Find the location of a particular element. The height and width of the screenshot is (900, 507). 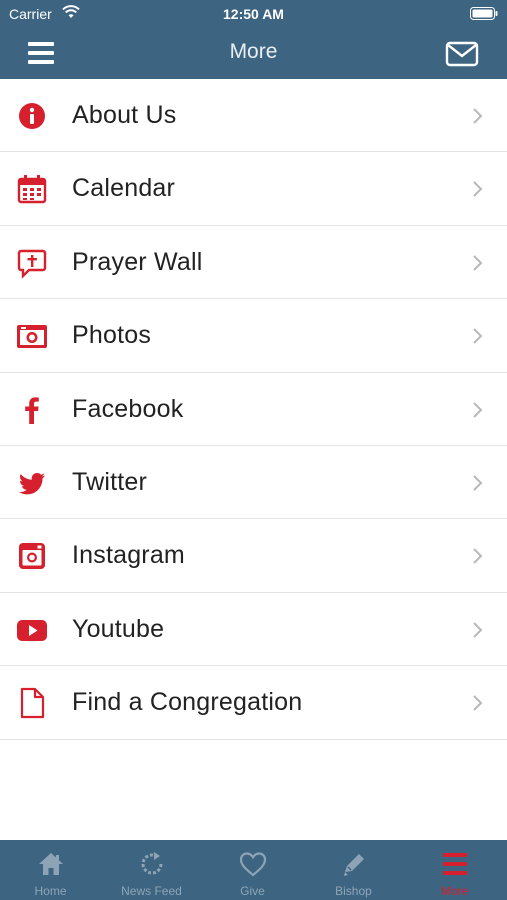

nav-bar: More is located at coordinates (253, 53).